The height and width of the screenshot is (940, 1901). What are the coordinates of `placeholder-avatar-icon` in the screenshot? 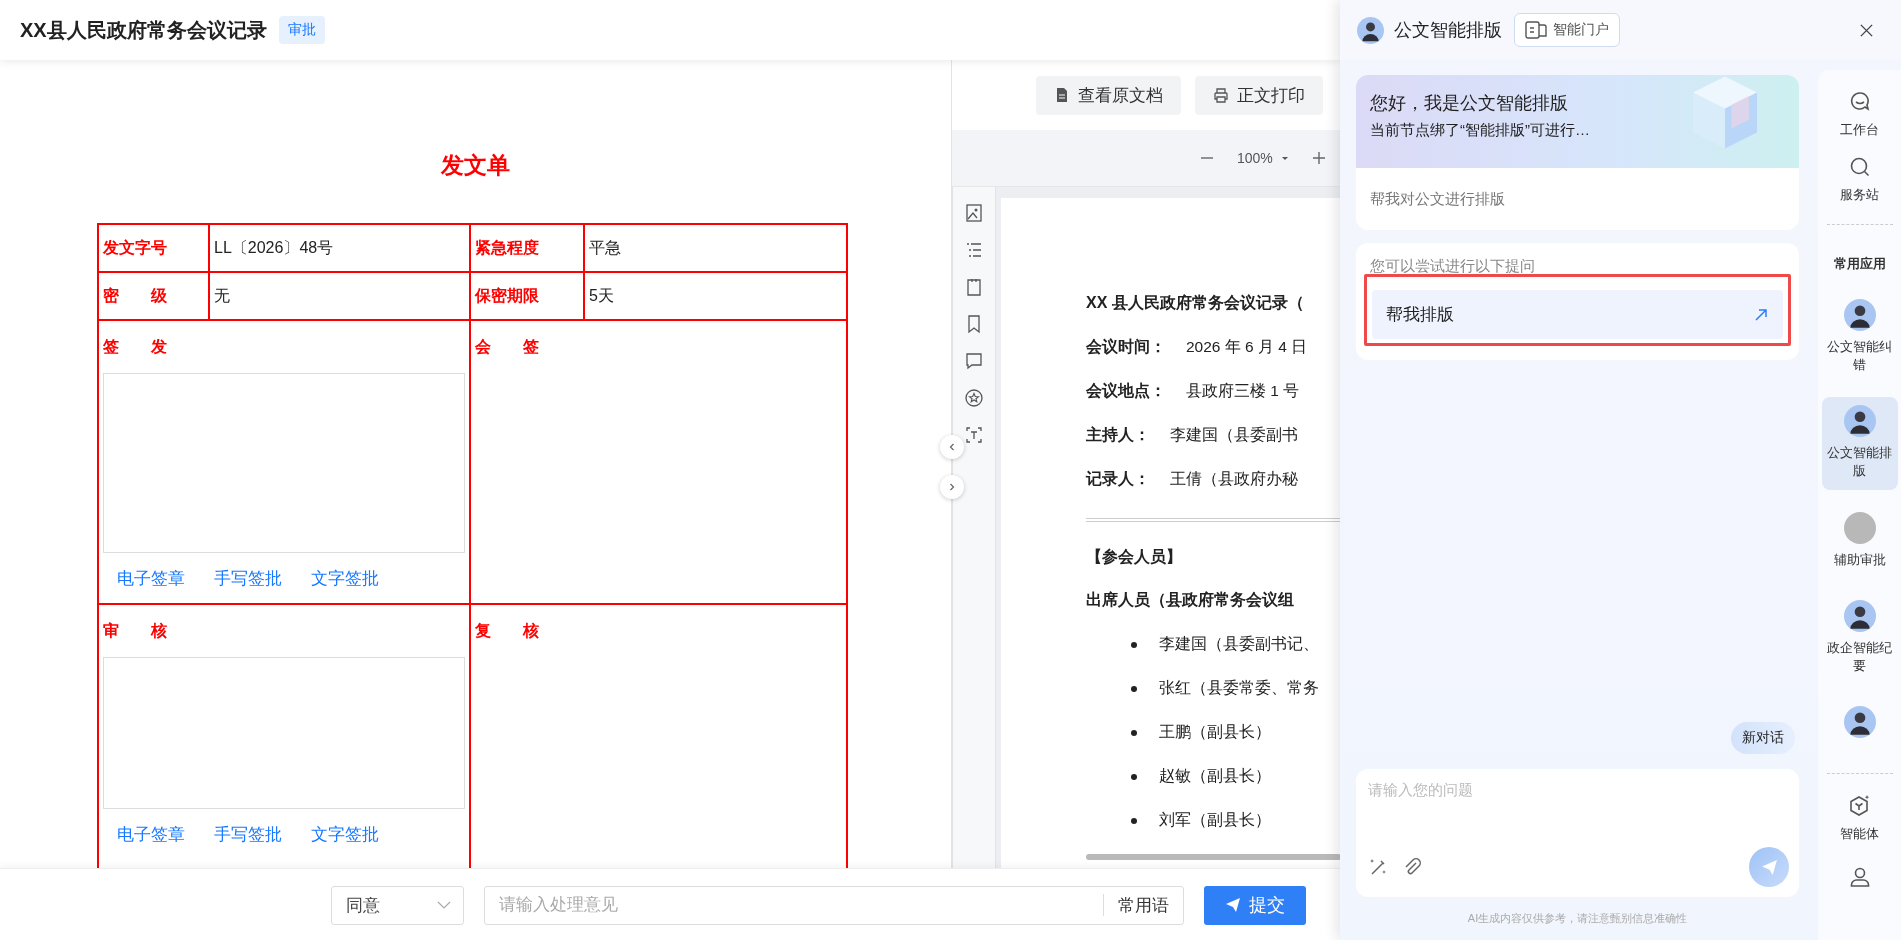 It's located at (1859, 527).